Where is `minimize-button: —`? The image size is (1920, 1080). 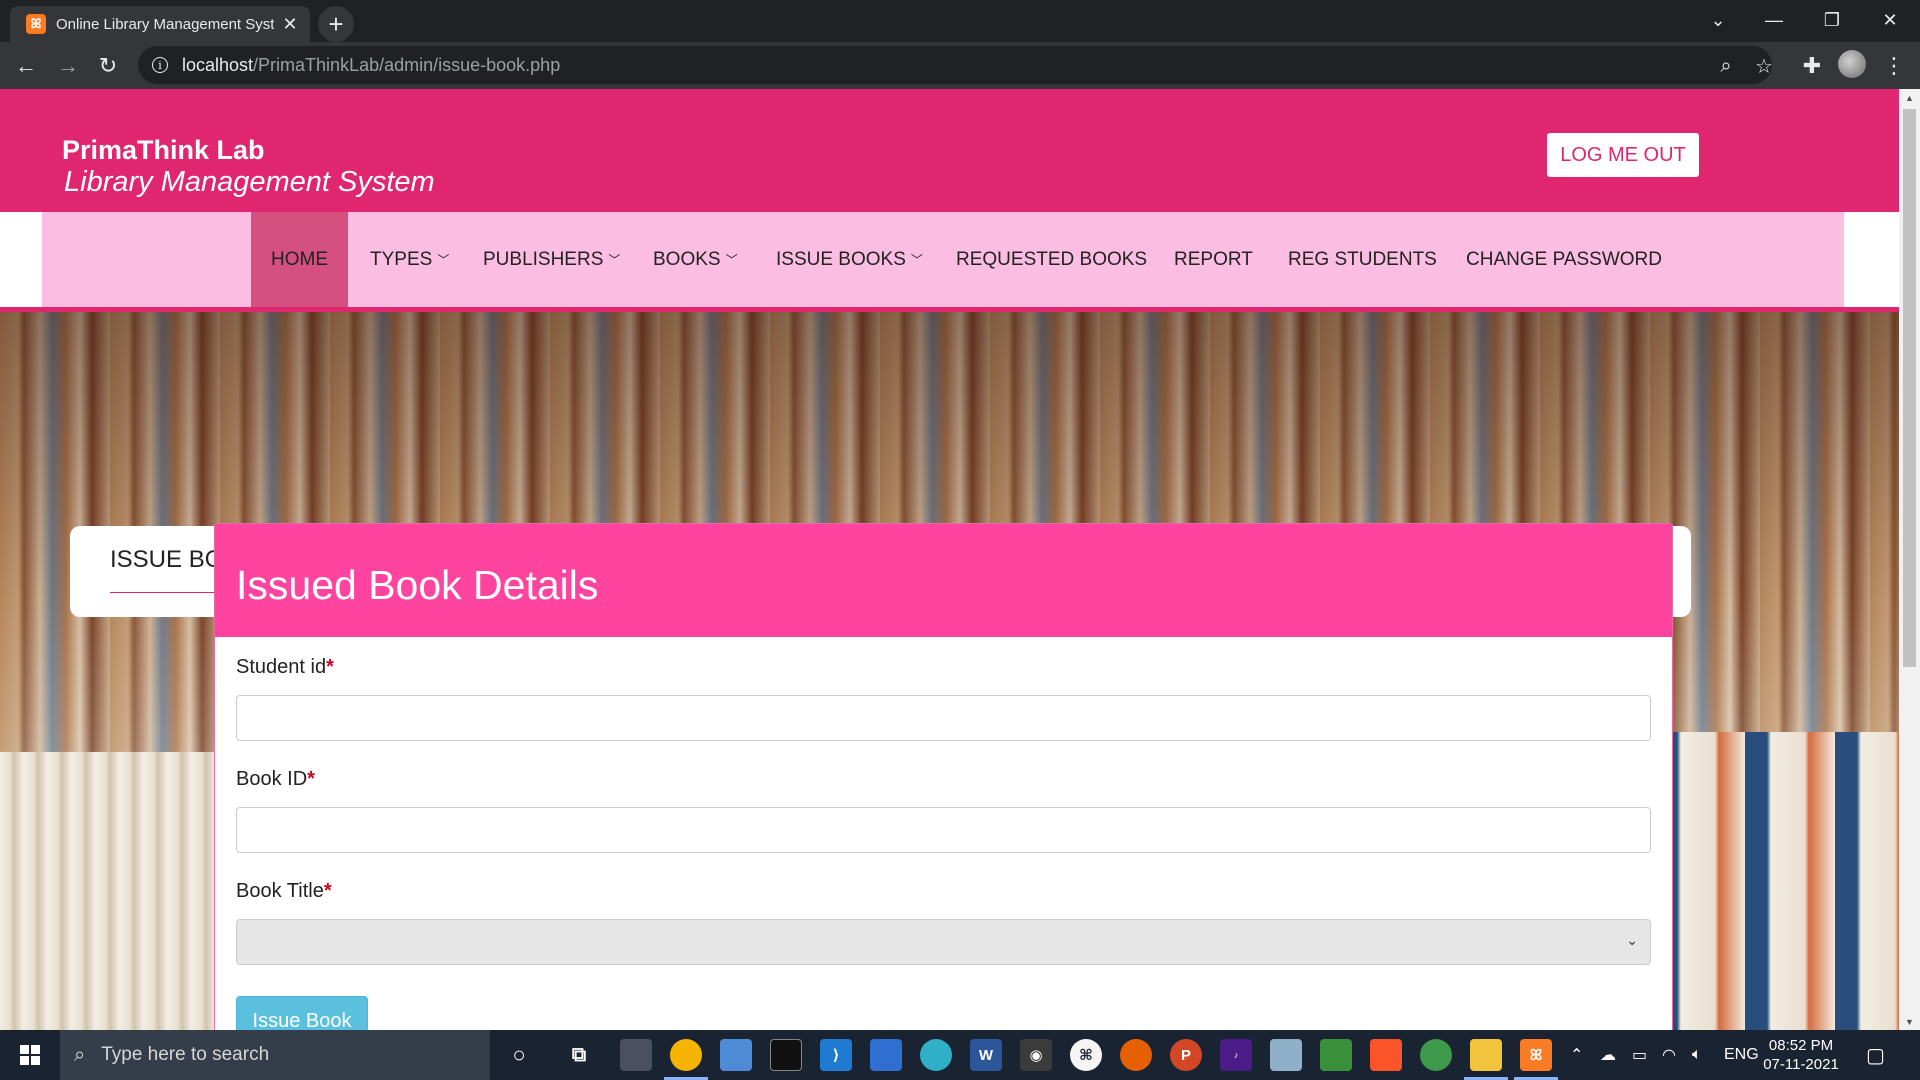 minimize-button: — is located at coordinates (1774, 20).